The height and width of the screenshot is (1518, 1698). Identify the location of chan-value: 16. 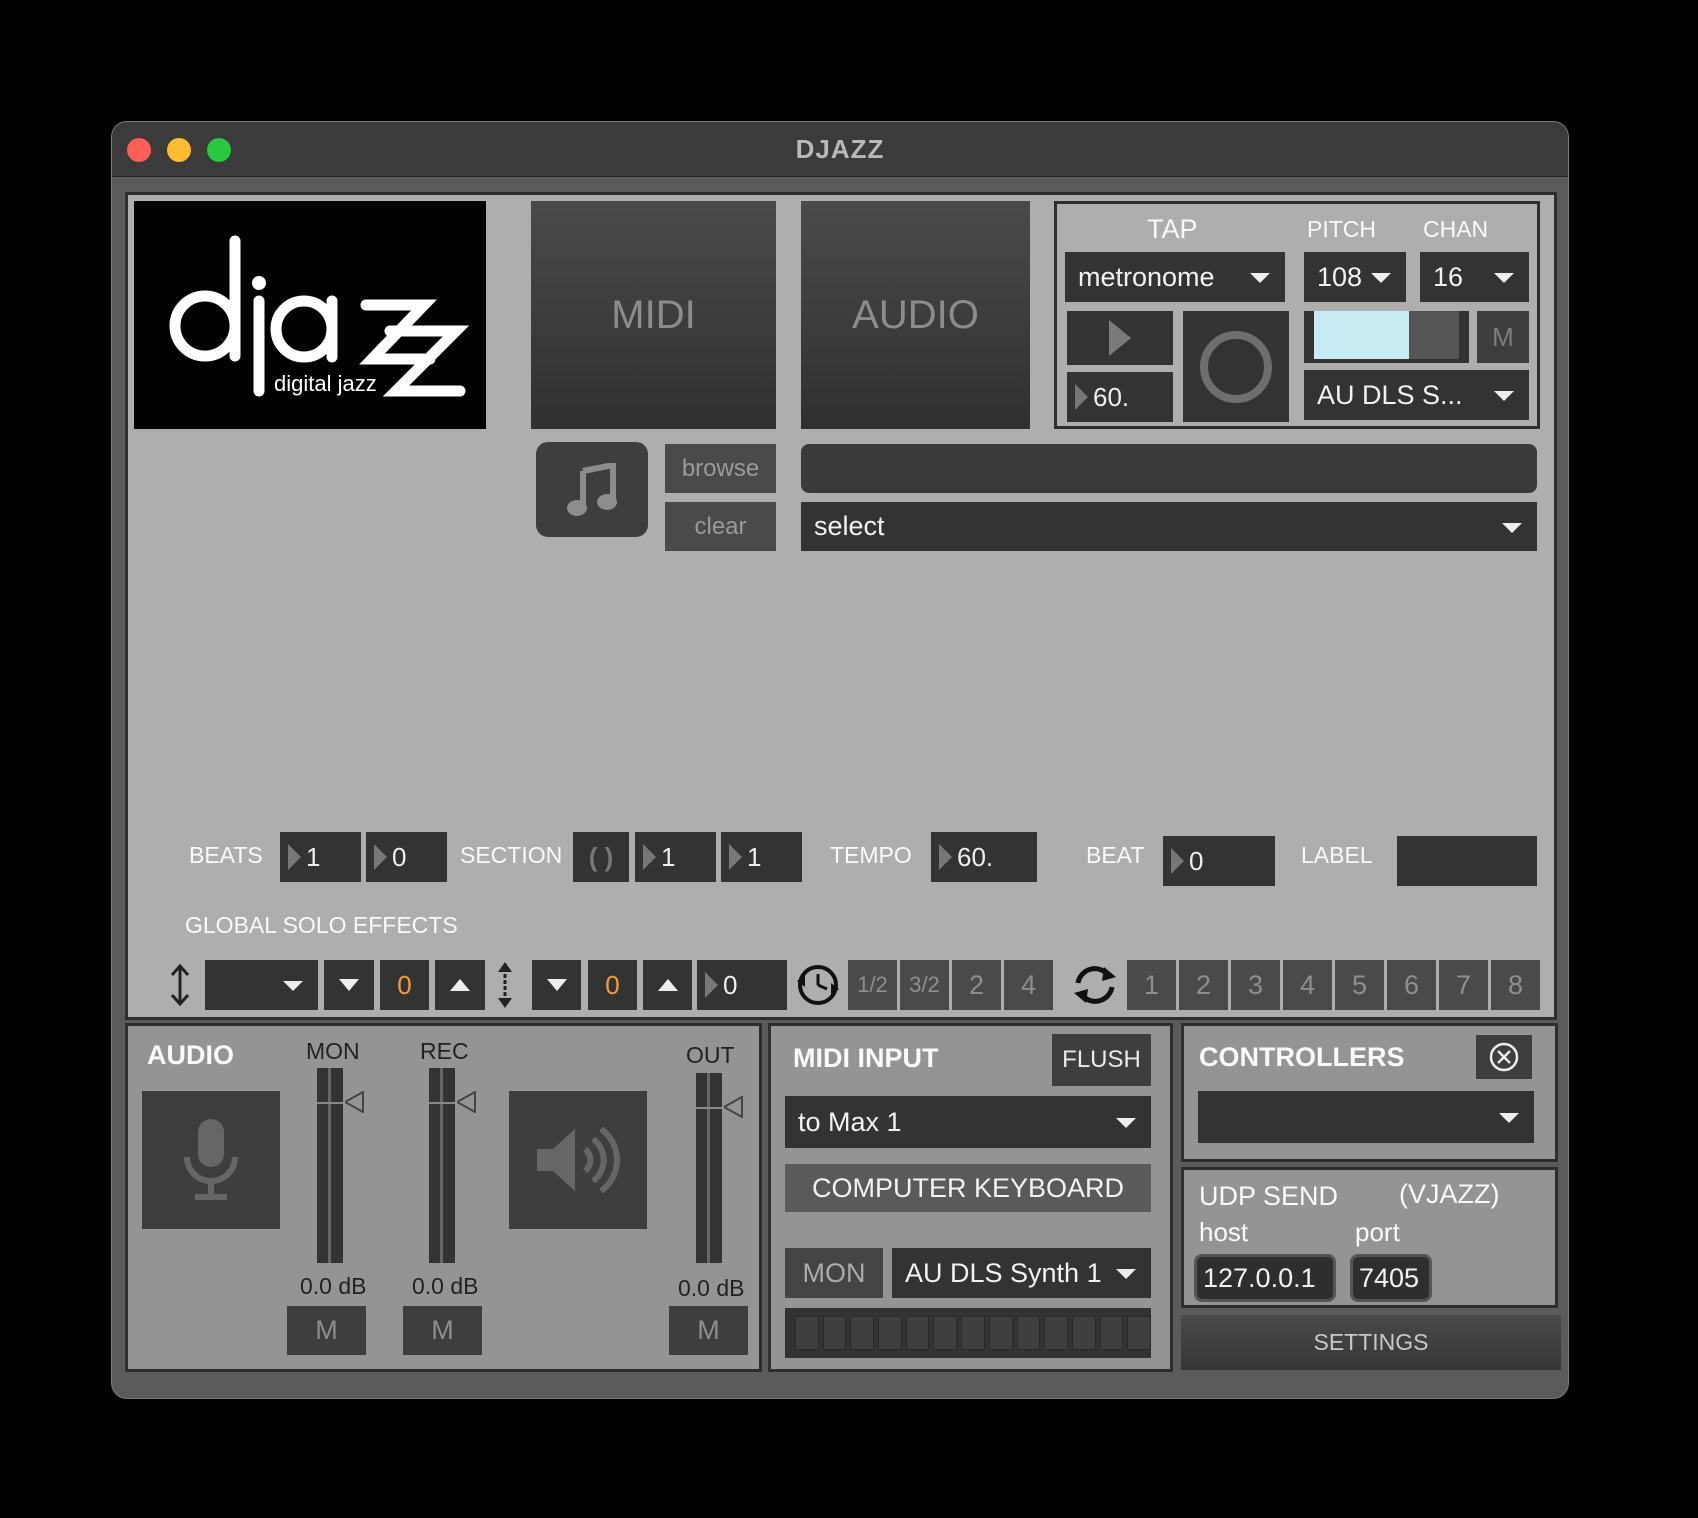
(1448, 276).